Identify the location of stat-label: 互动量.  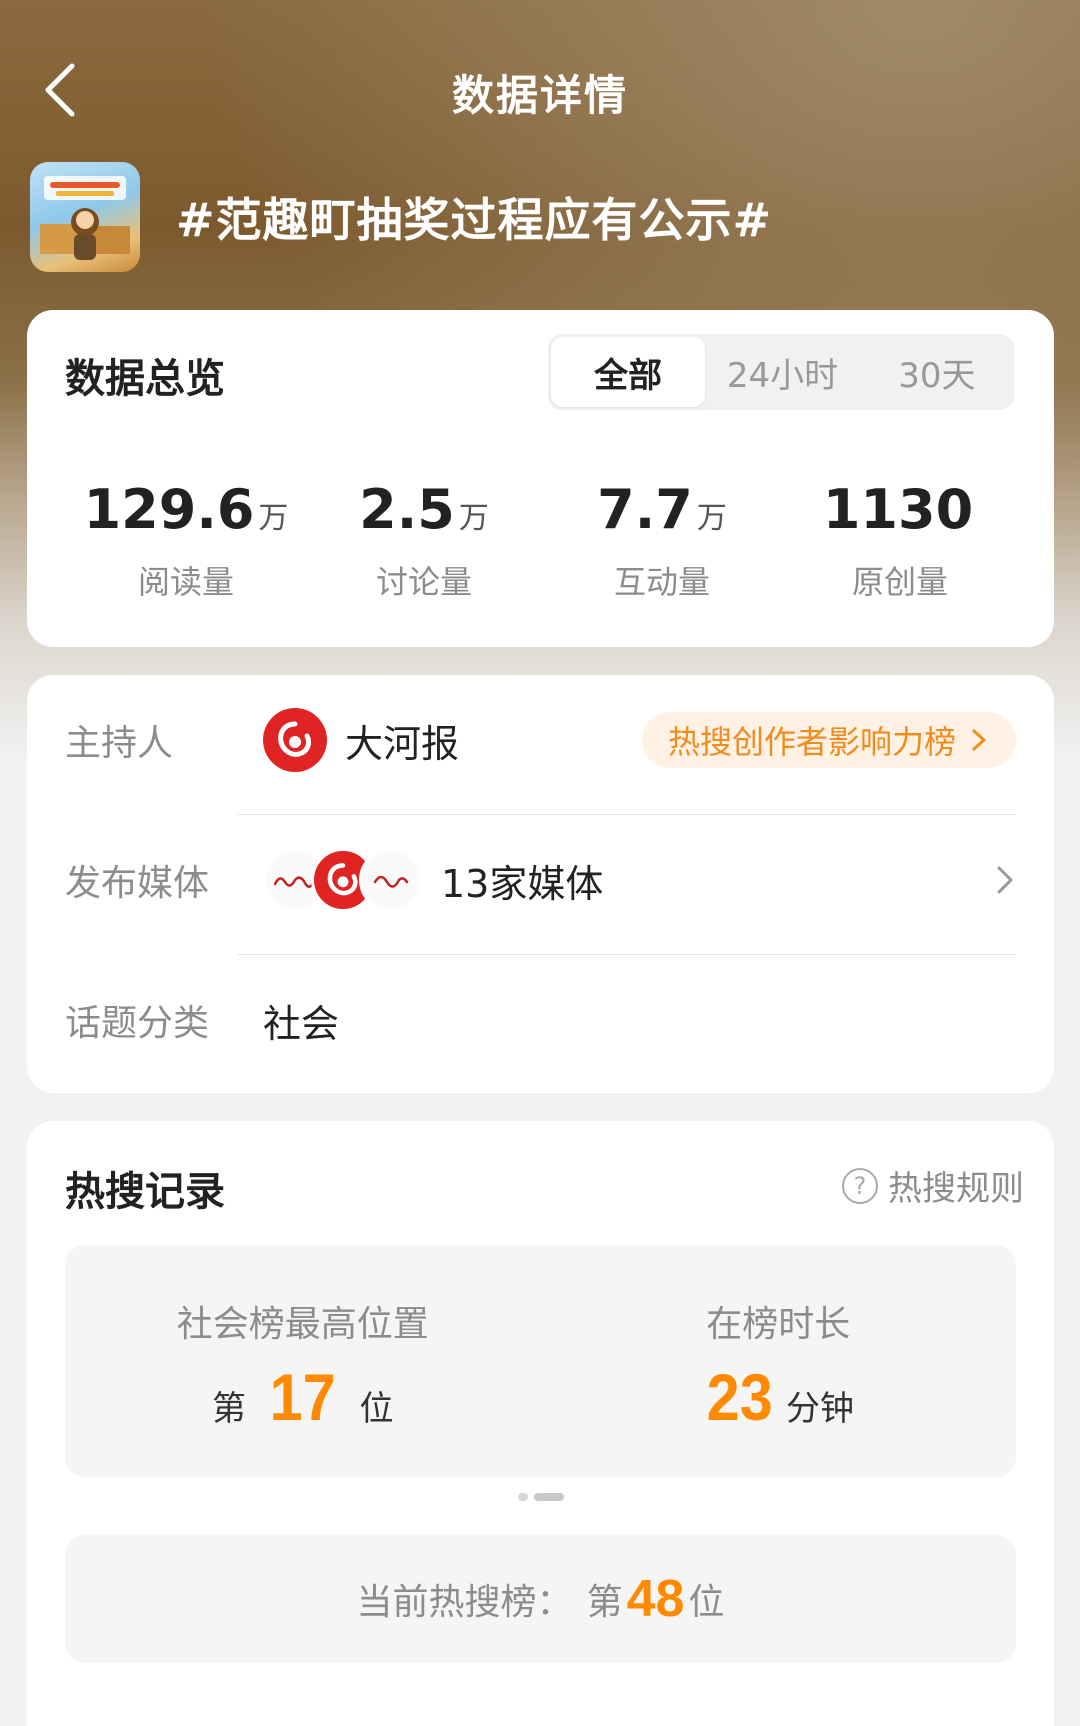
(661, 582).